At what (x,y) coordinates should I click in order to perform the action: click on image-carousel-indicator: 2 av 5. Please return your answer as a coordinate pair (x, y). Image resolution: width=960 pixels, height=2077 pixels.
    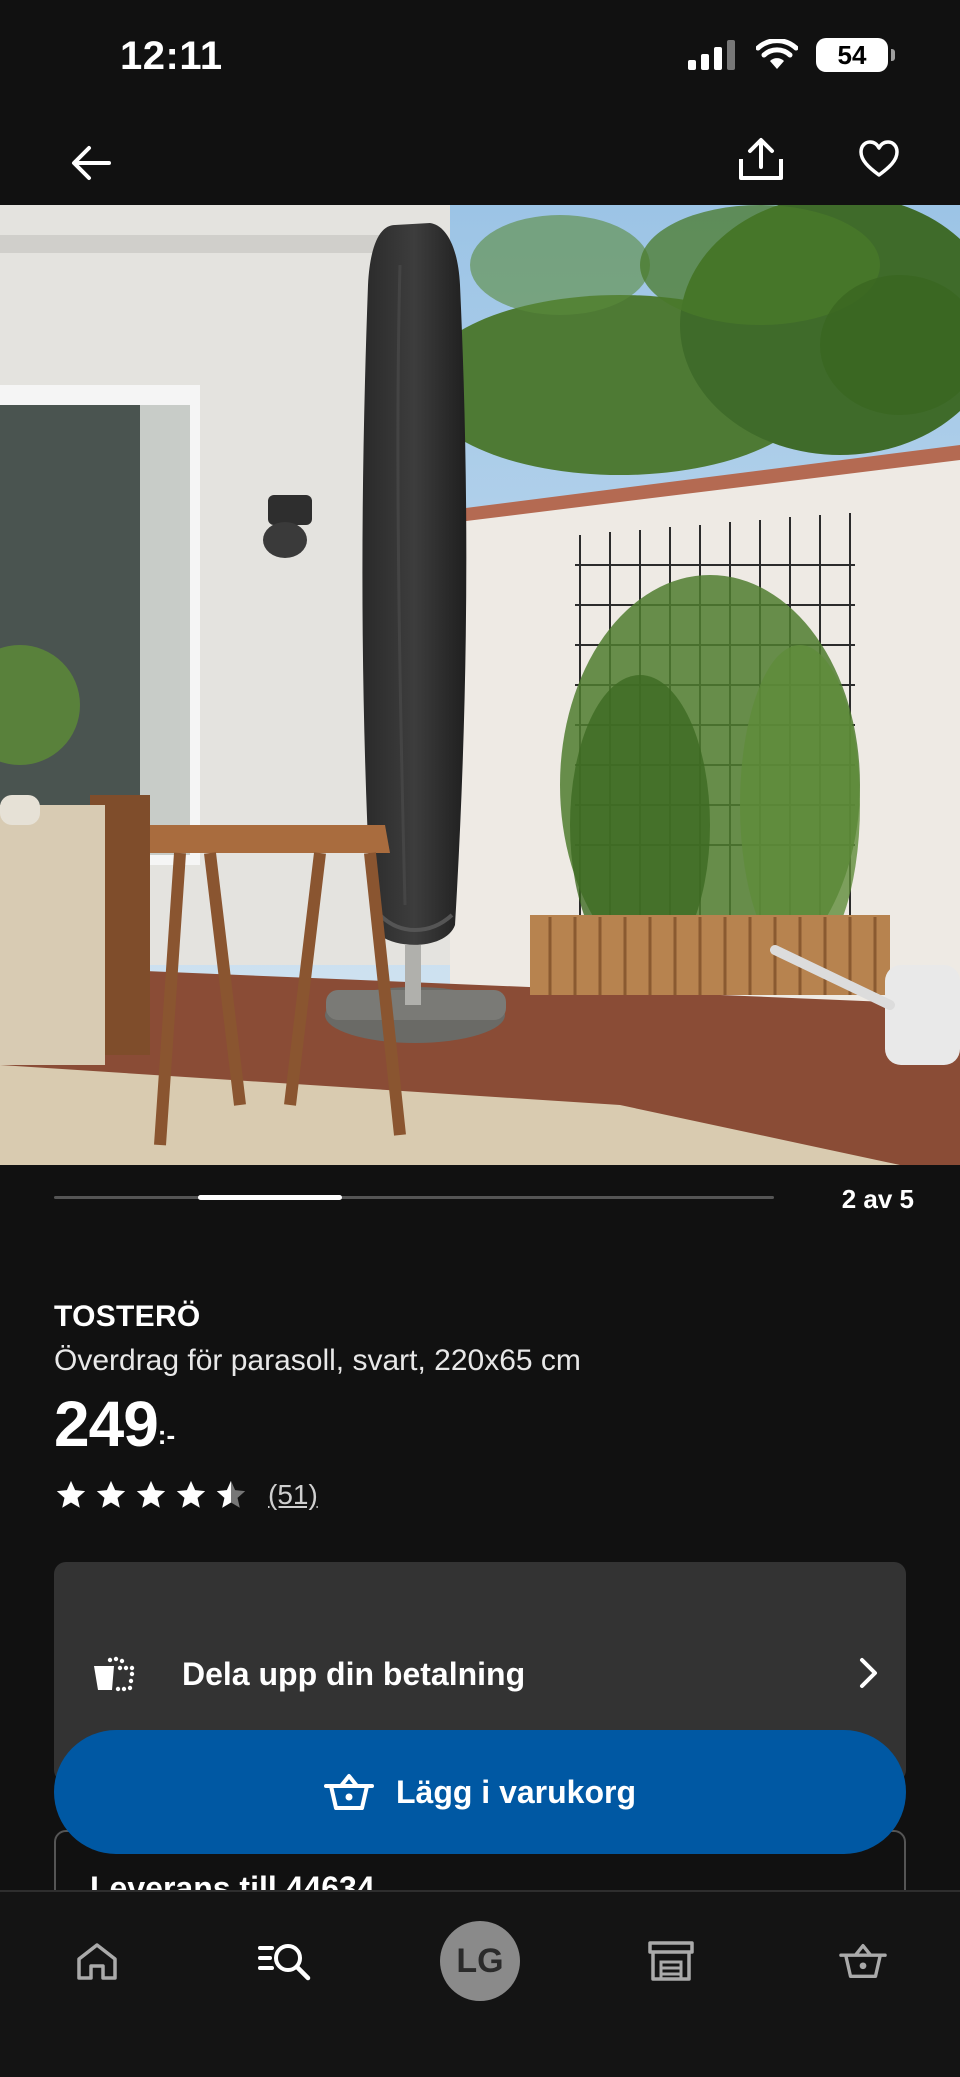
    Looking at the image, I should click on (484, 1200).